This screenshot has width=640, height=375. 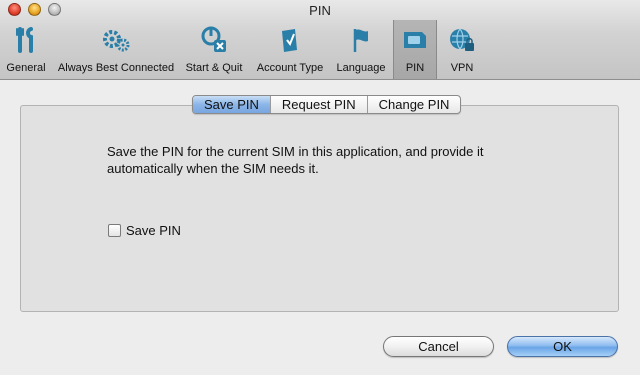 What do you see at coordinates (415, 40) in the screenshot?
I see `sim-card-icon` at bounding box center [415, 40].